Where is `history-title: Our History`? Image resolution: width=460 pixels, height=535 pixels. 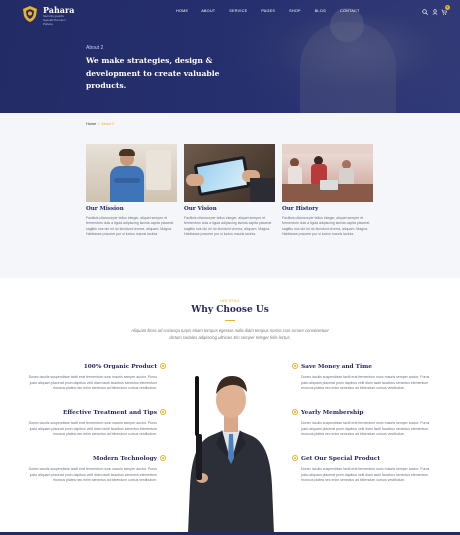
history-title: Our History is located at coordinates (300, 209).